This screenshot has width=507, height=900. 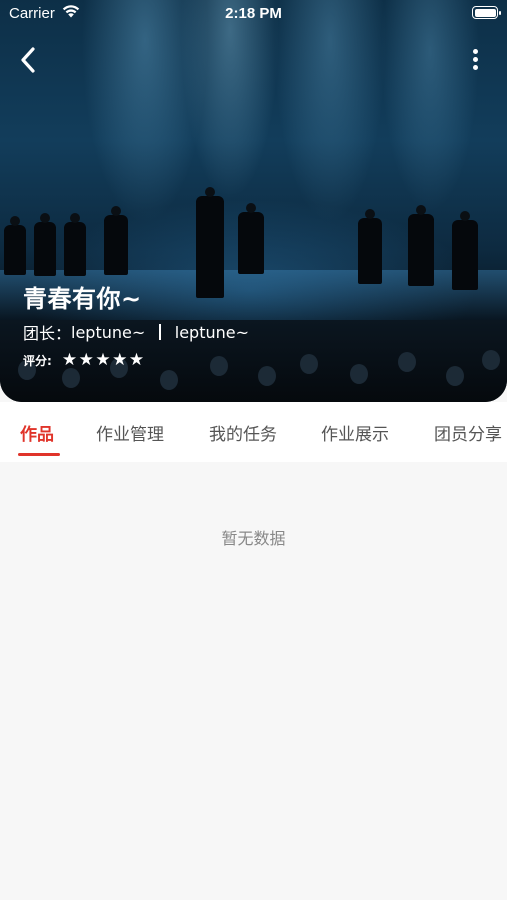 I want to click on status-bar: Carrier 2:18 PM, so click(x=253, y=14).